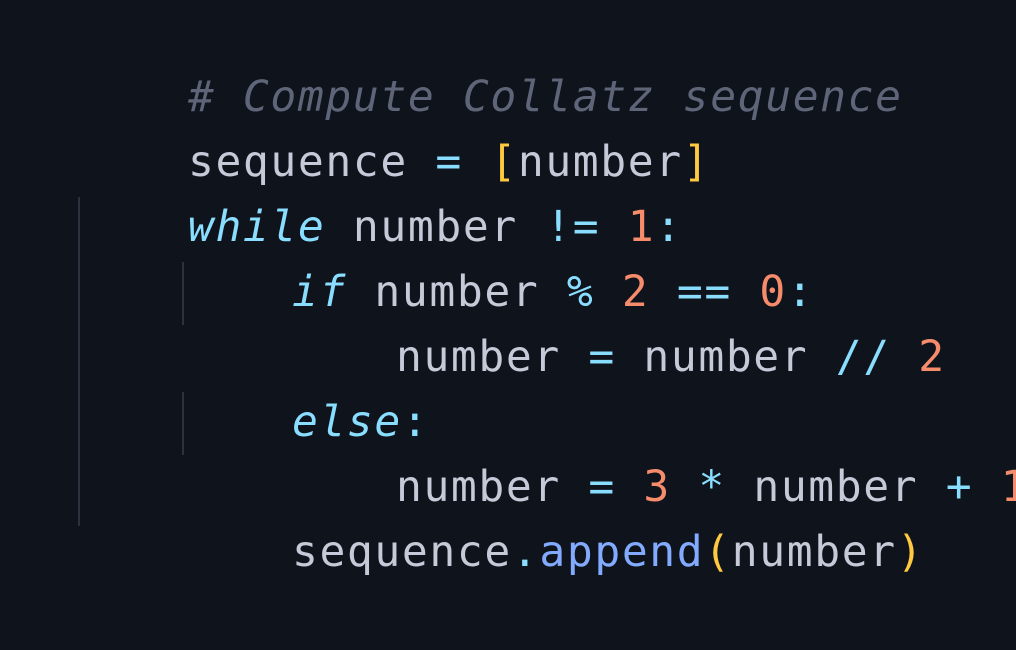  Describe the element at coordinates (863, 357) in the screenshot. I see `operator-token: //` at that location.